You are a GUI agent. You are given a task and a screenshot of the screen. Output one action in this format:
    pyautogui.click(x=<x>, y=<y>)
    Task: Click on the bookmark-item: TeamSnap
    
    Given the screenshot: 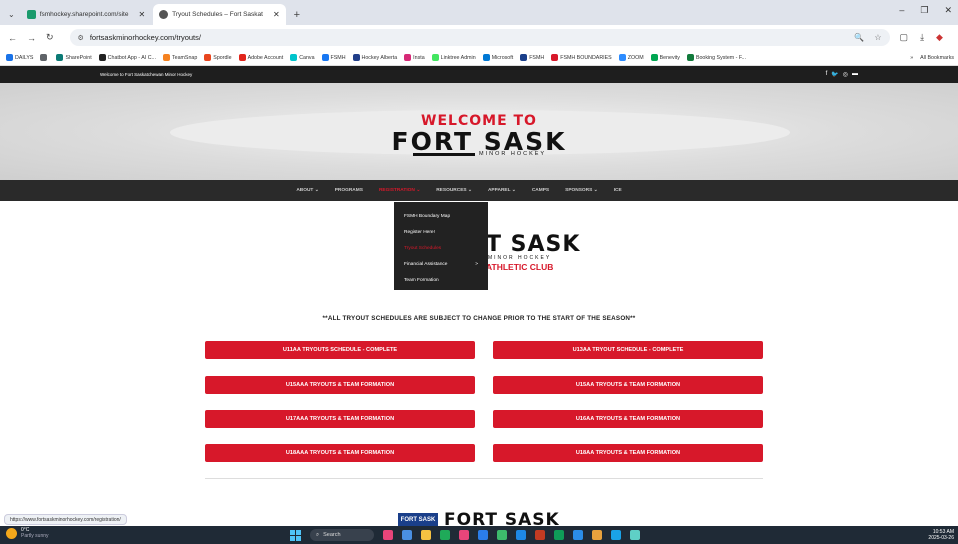 What is the action you would take?
    pyautogui.click(x=179, y=57)
    